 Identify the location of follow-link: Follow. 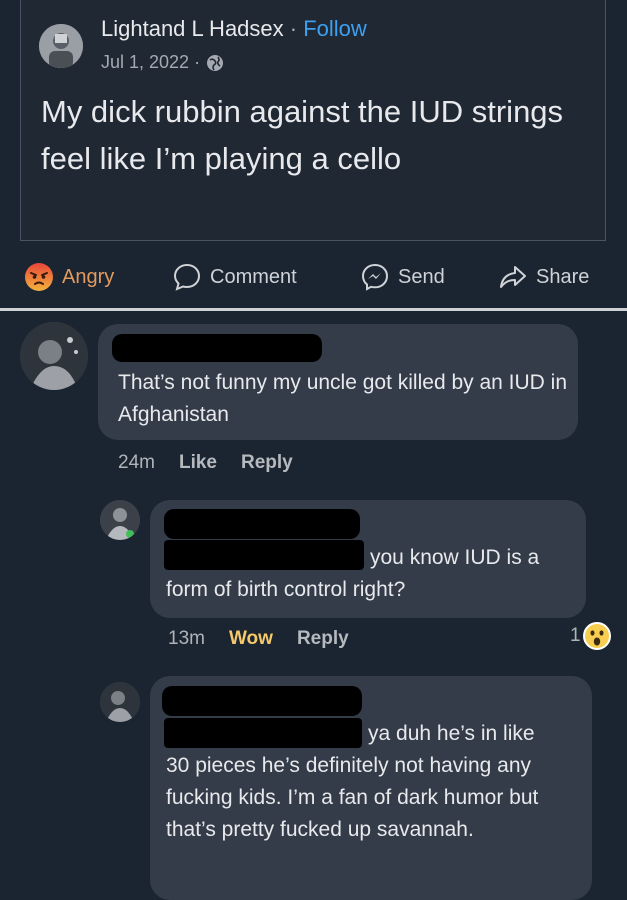
(335, 28).